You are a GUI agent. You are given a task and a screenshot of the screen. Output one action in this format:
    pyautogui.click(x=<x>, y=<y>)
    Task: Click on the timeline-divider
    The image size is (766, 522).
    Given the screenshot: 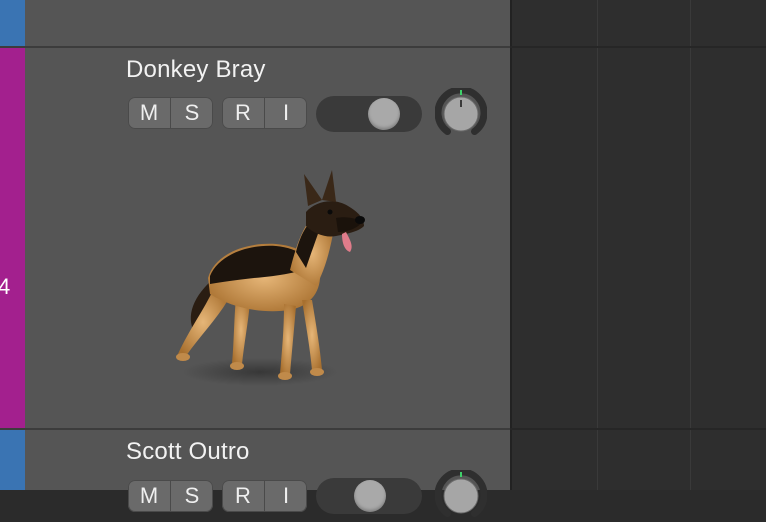 What is the action you would take?
    pyautogui.click(x=511, y=245)
    